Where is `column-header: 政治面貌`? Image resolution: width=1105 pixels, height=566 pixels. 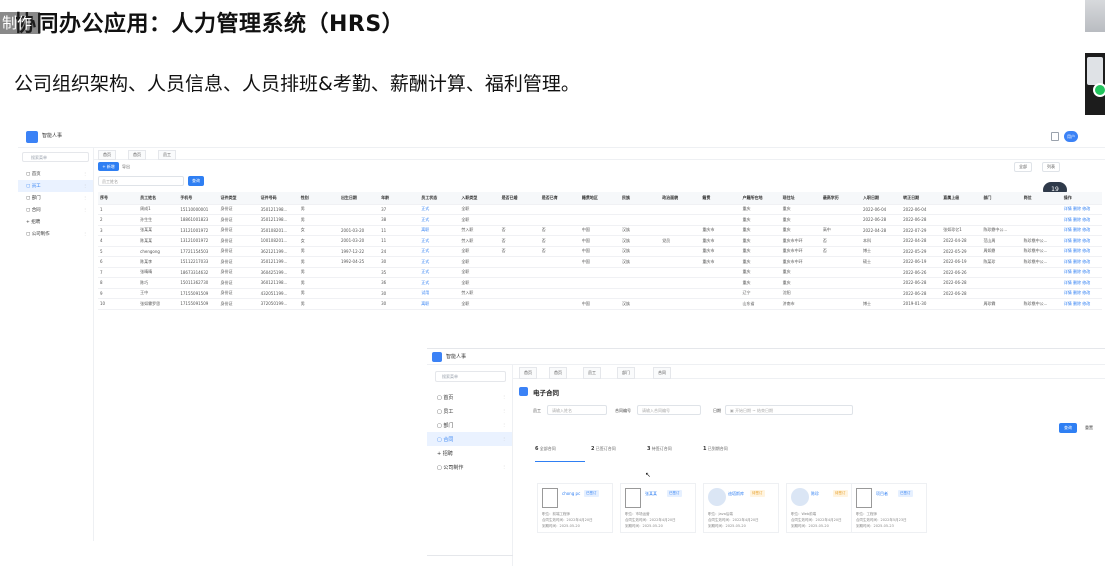 column-header: 政治面貌 is located at coordinates (680, 198).